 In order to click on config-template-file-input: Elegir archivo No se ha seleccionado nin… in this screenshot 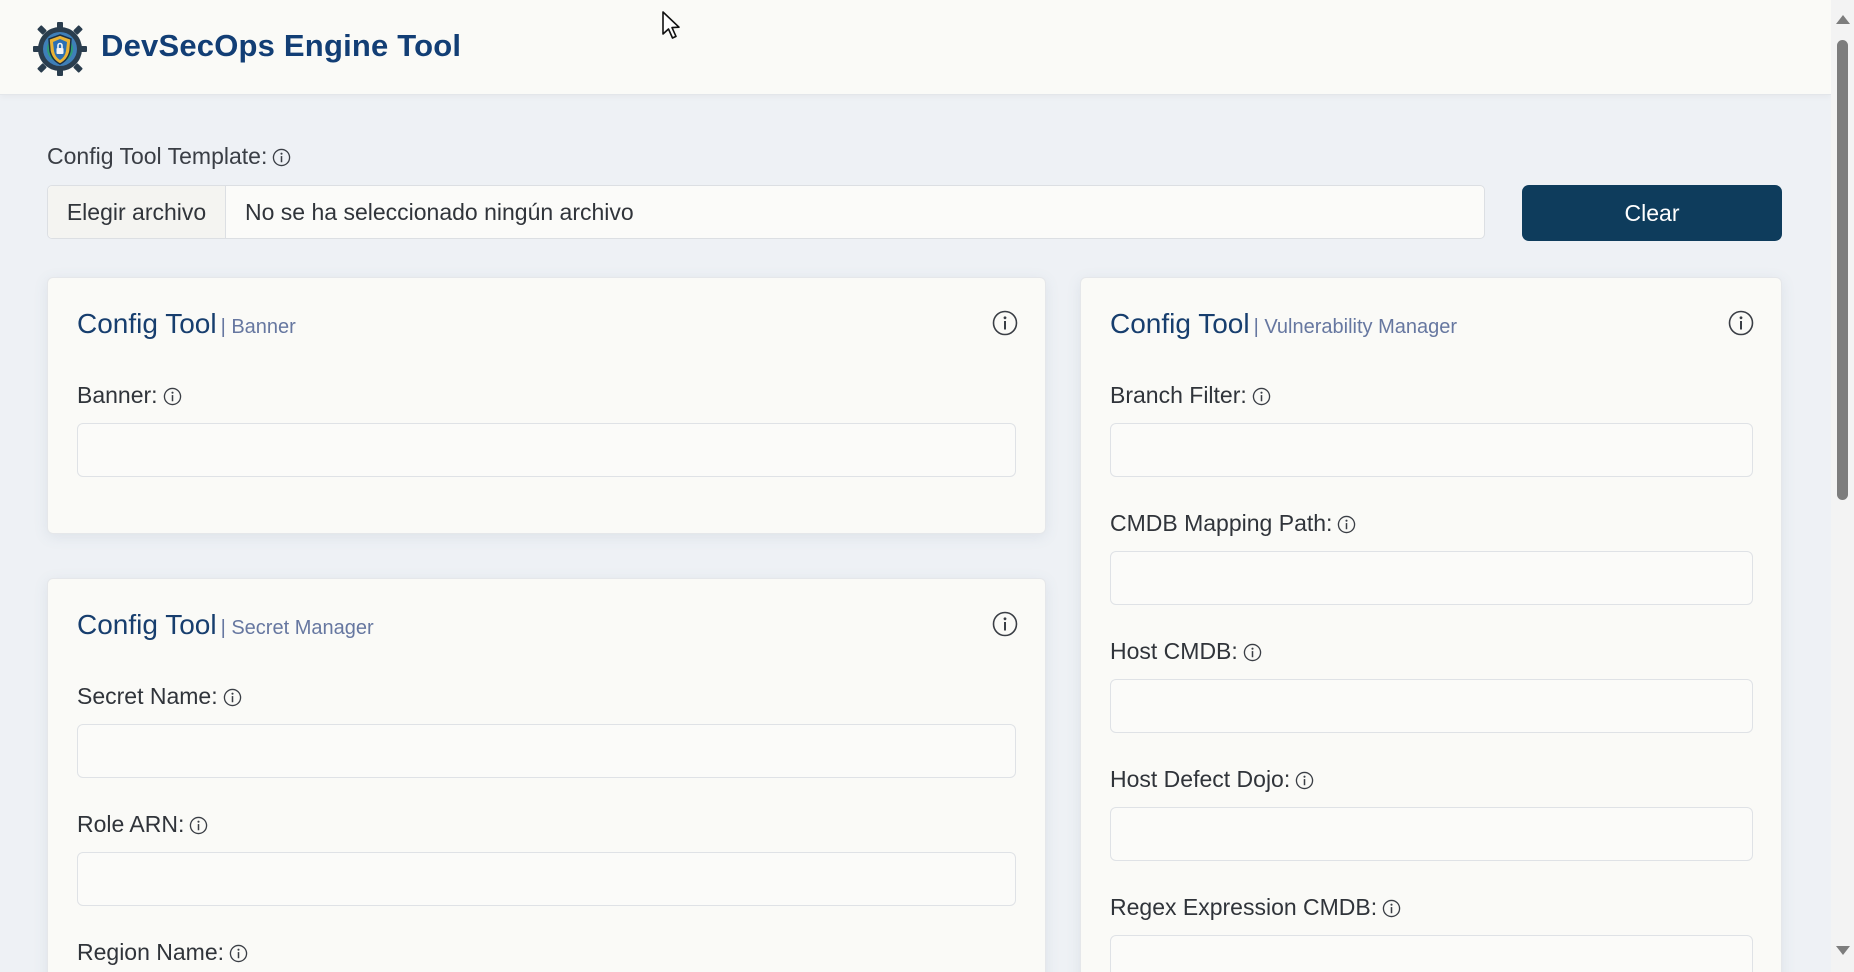, I will do `click(766, 212)`.